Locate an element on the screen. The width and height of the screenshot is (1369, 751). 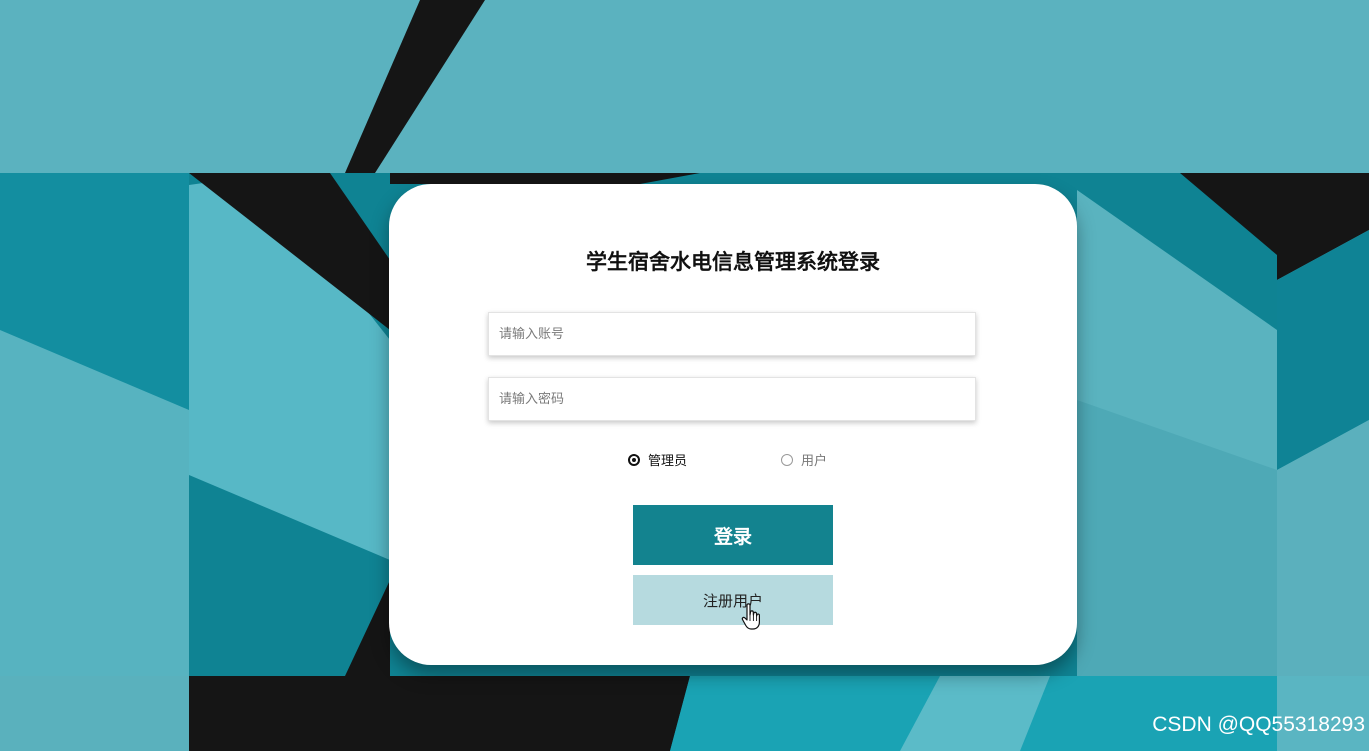
watermark-text: CSDN @QQ55318293 is located at coordinates (1258, 724).